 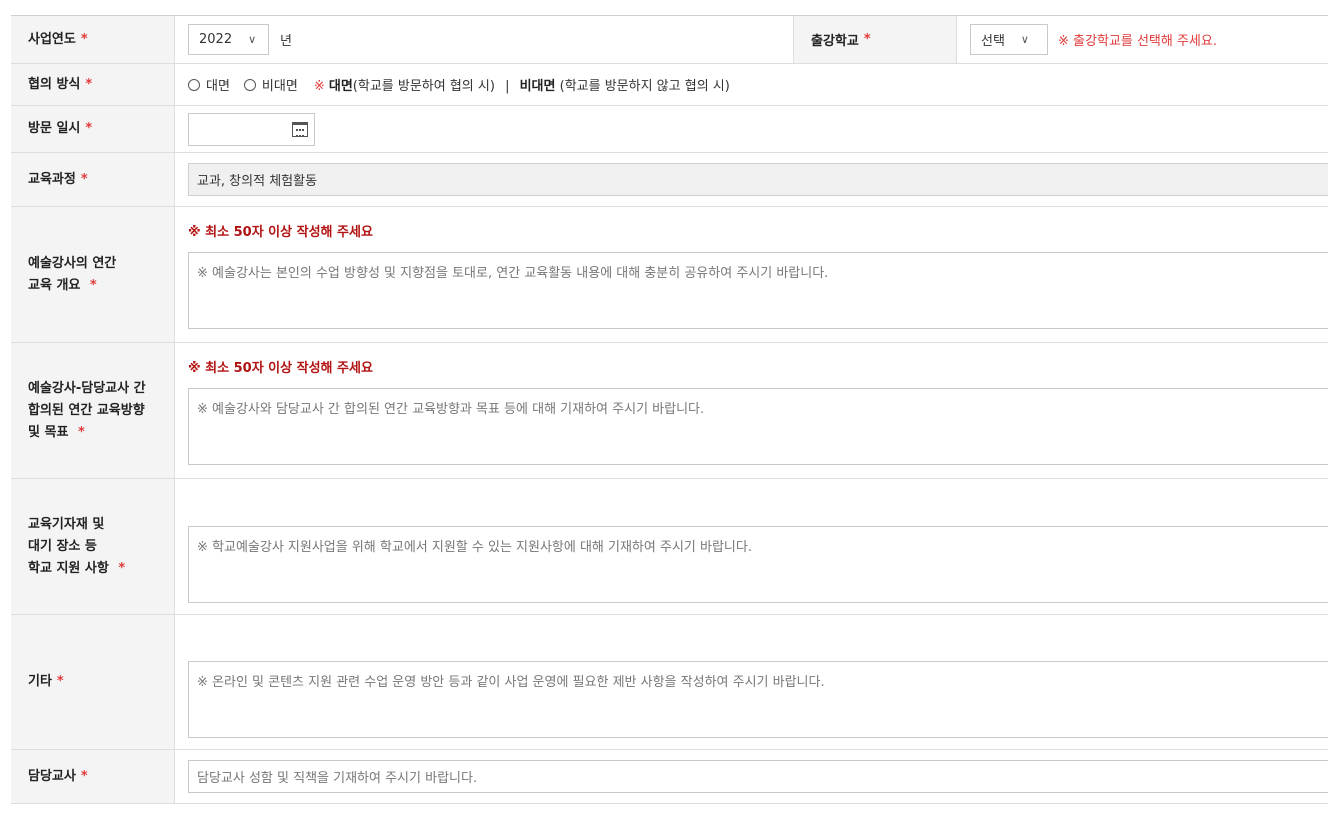 What do you see at coordinates (54, 84) in the screenshot?
I see `method-label: 협의 방식` at bounding box center [54, 84].